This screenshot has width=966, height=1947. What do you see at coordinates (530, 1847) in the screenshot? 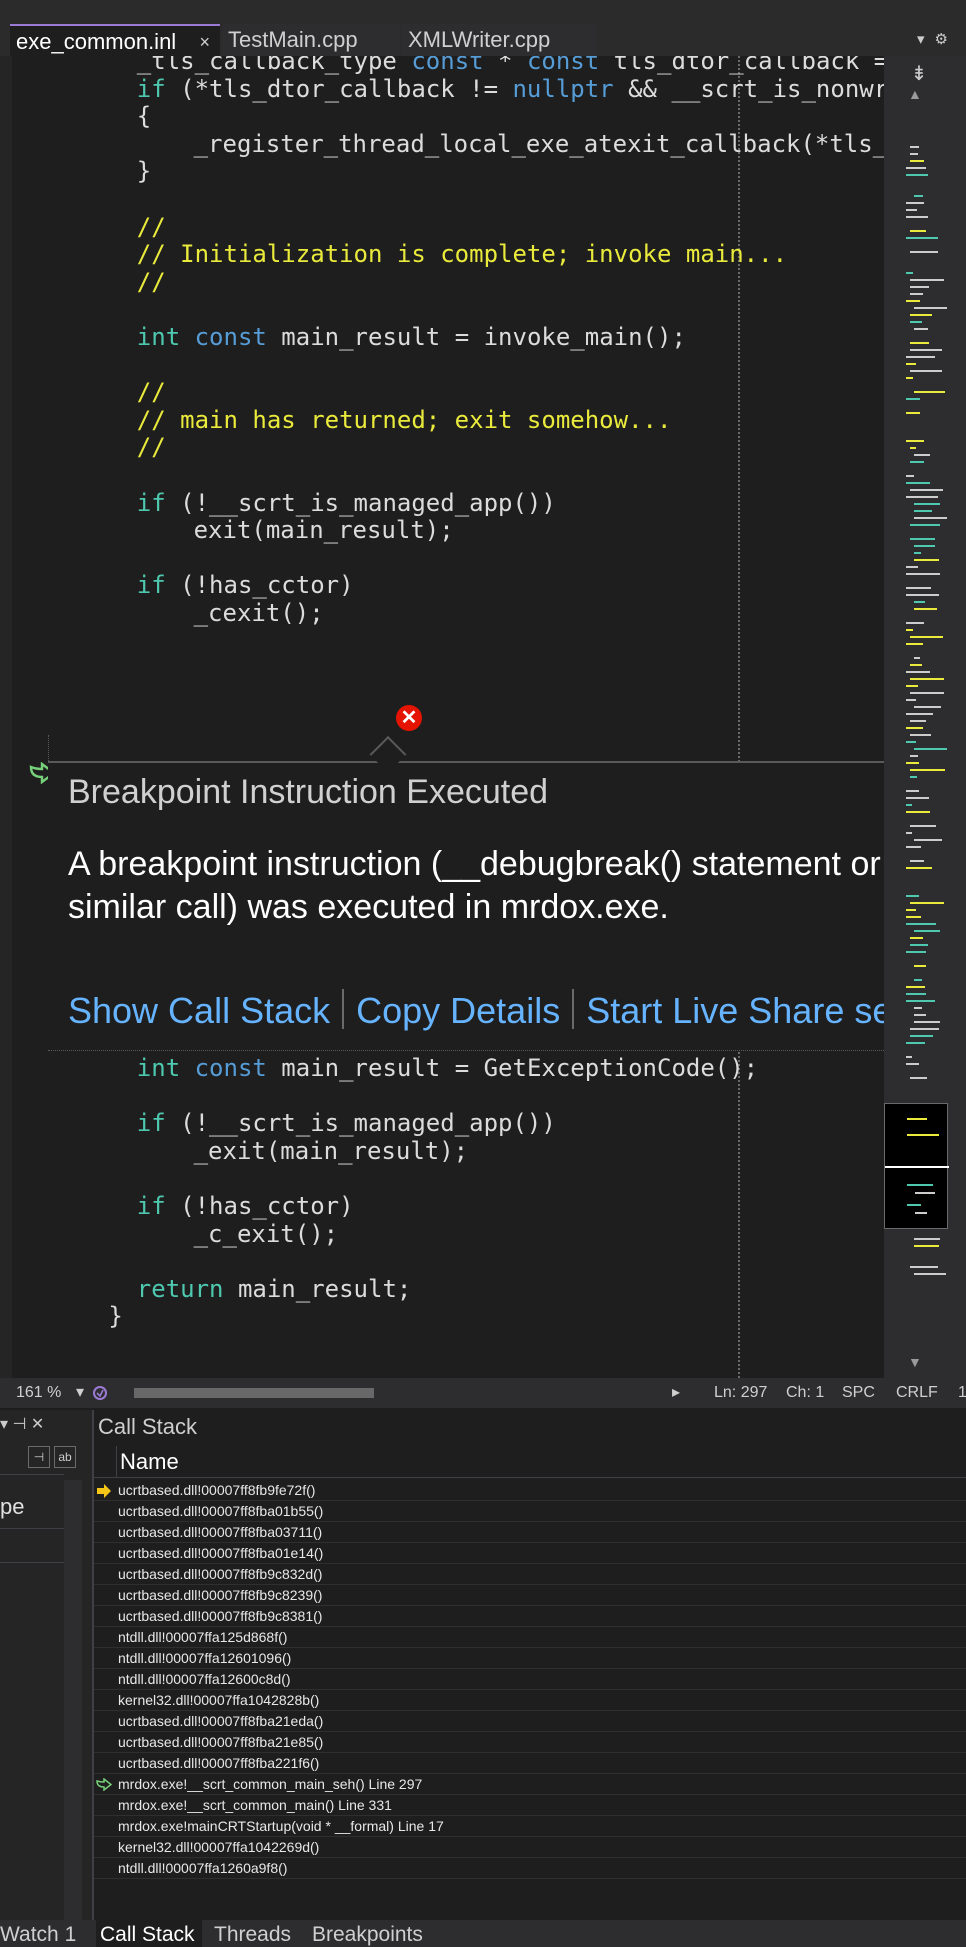
I see `call-stack-frame: kernel32.dll!00007ffa1042269d()` at bounding box center [530, 1847].